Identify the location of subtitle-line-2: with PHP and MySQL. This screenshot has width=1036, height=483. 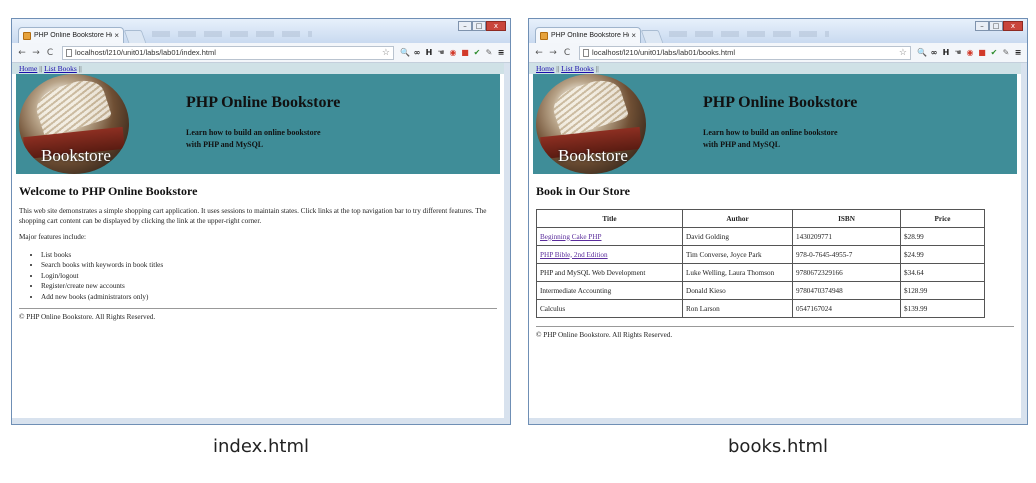
(742, 144).